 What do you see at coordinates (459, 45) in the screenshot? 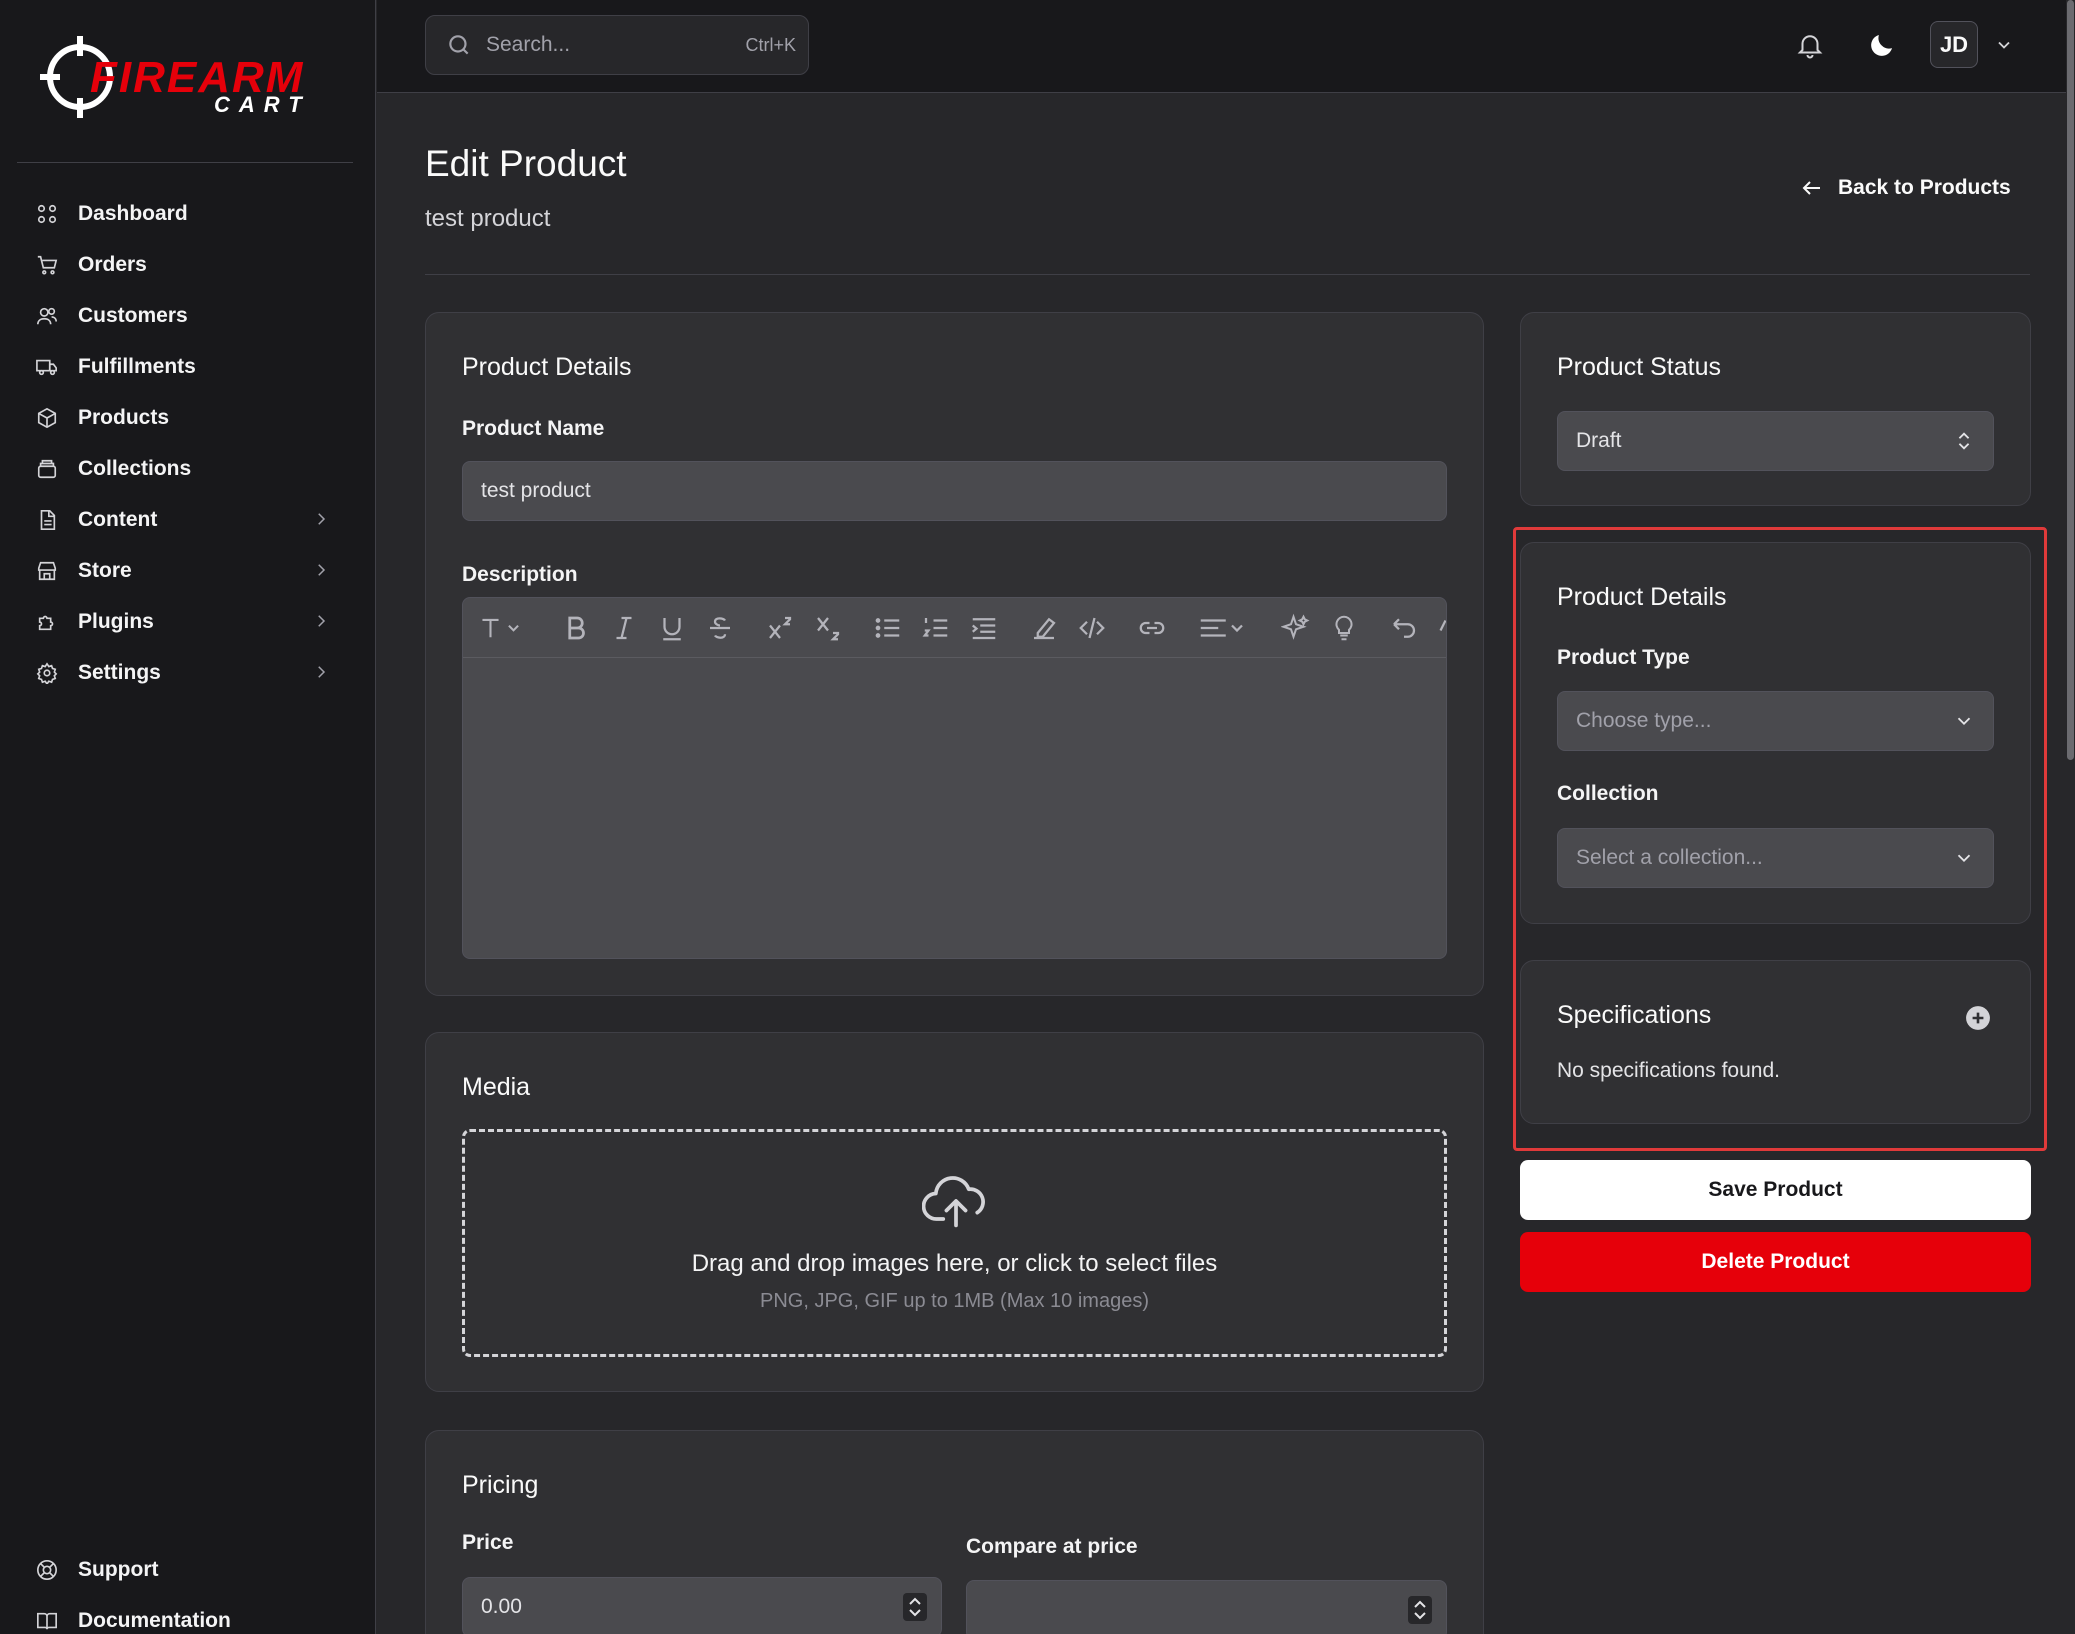
I see `search-icon` at bounding box center [459, 45].